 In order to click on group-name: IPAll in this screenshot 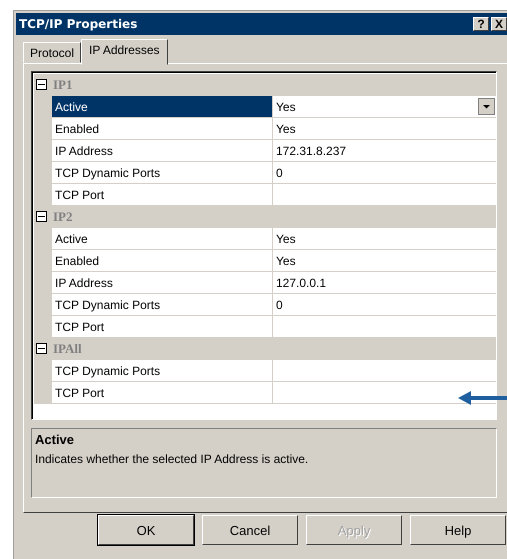, I will do `click(67, 348)`.